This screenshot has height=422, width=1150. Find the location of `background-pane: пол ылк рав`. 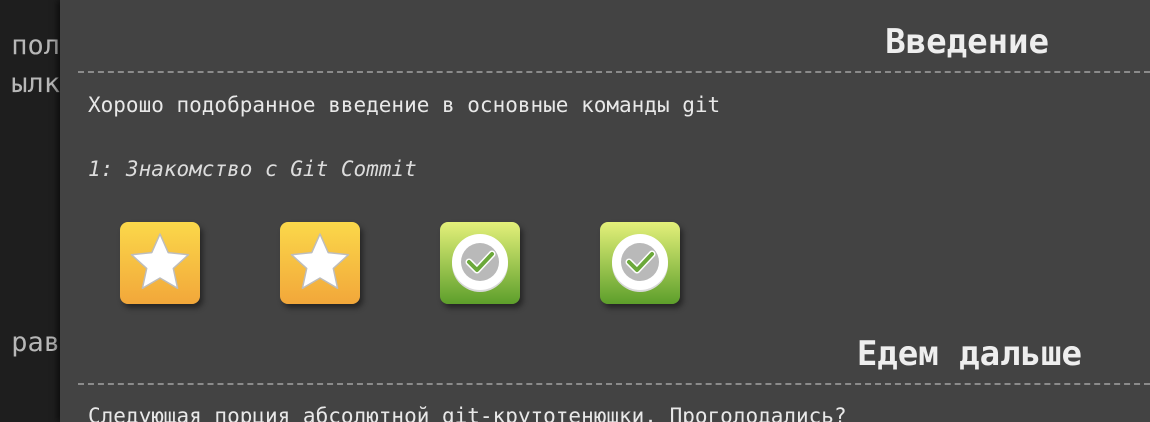

background-pane: пол ылк рав is located at coordinates (30, 211).